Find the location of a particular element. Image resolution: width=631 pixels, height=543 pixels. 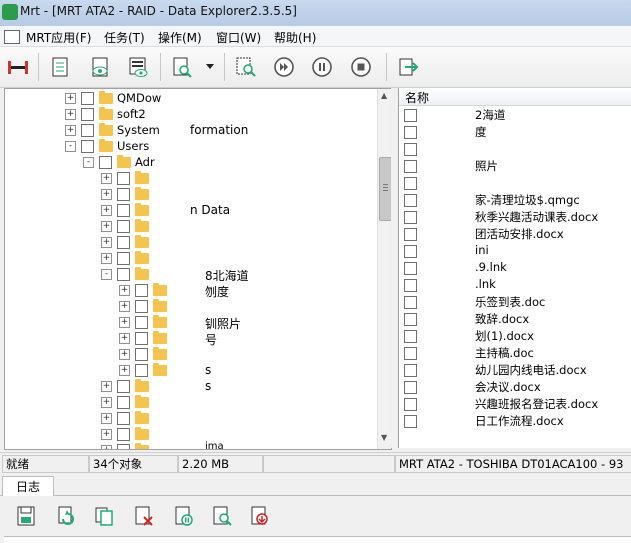

list-item: 照片 is located at coordinates (515, 165).